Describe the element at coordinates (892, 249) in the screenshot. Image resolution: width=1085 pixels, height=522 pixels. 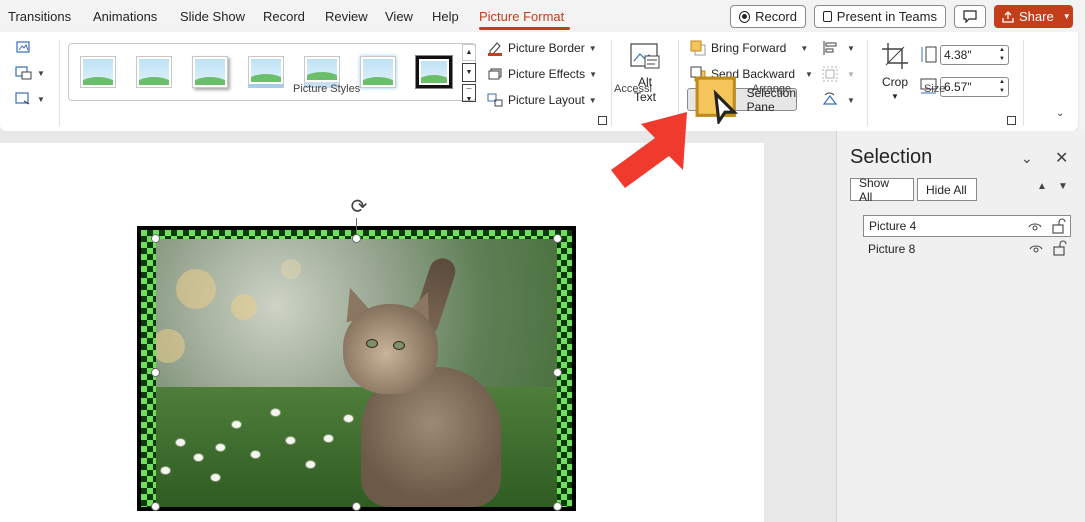
I see `selection-item-label: Picture 8` at that location.